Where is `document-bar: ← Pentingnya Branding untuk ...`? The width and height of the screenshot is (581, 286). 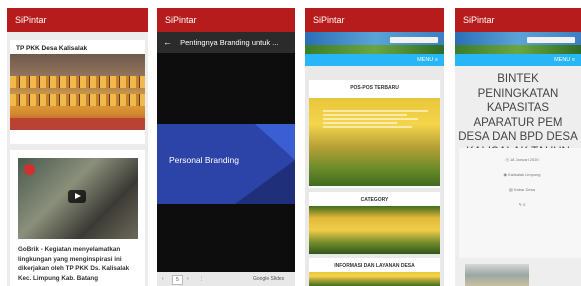 document-bar: ← Pentingnya Branding untuk ... is located at coordinates (226, 42).